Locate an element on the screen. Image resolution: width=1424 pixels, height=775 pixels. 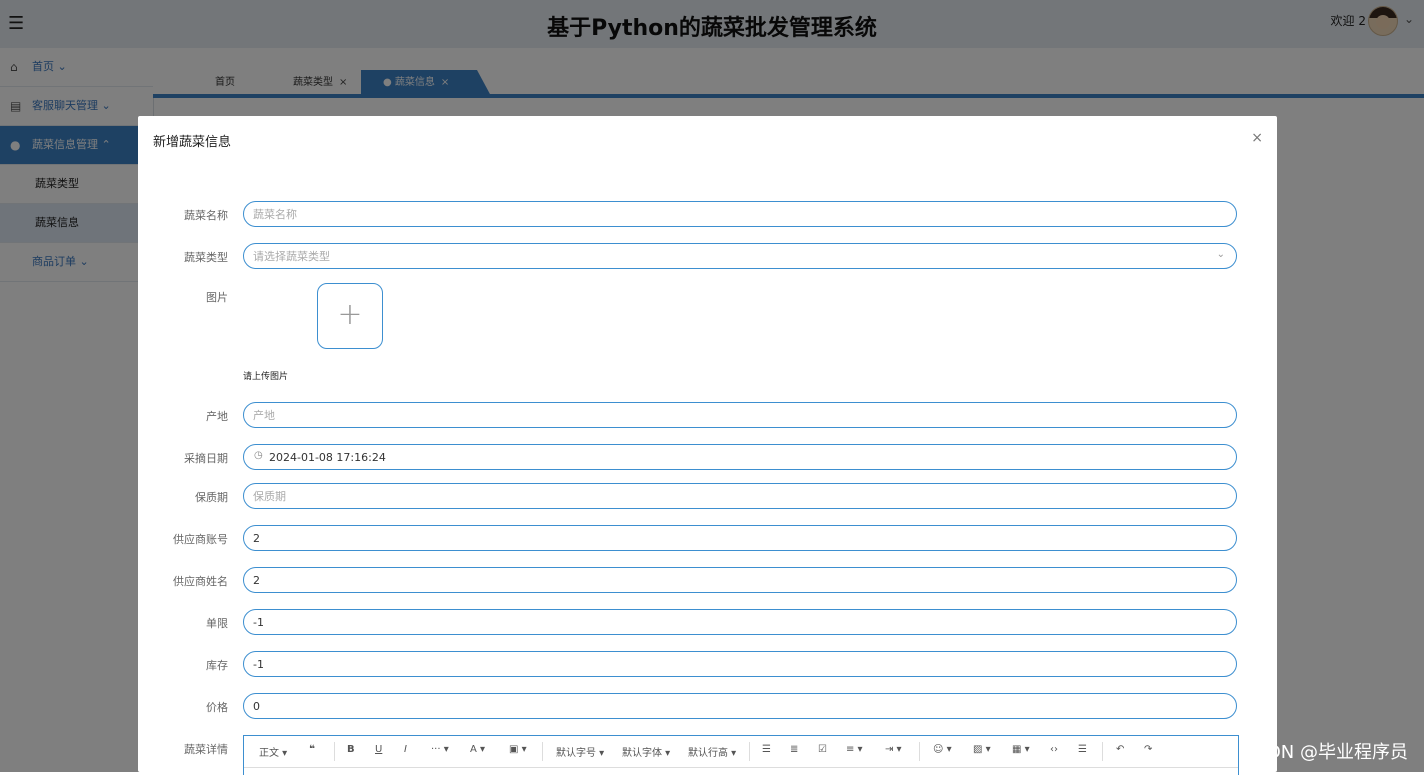
italic-icon: I is located at coordinates (405, 749).